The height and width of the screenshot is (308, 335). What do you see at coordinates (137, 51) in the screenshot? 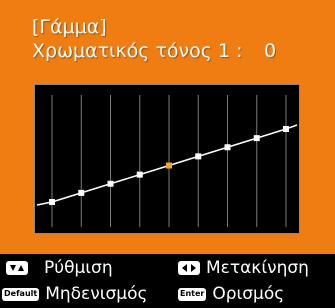
I see `tone-label: Χρωματικός τόνος 1 :` at bounding box center [137, 51].